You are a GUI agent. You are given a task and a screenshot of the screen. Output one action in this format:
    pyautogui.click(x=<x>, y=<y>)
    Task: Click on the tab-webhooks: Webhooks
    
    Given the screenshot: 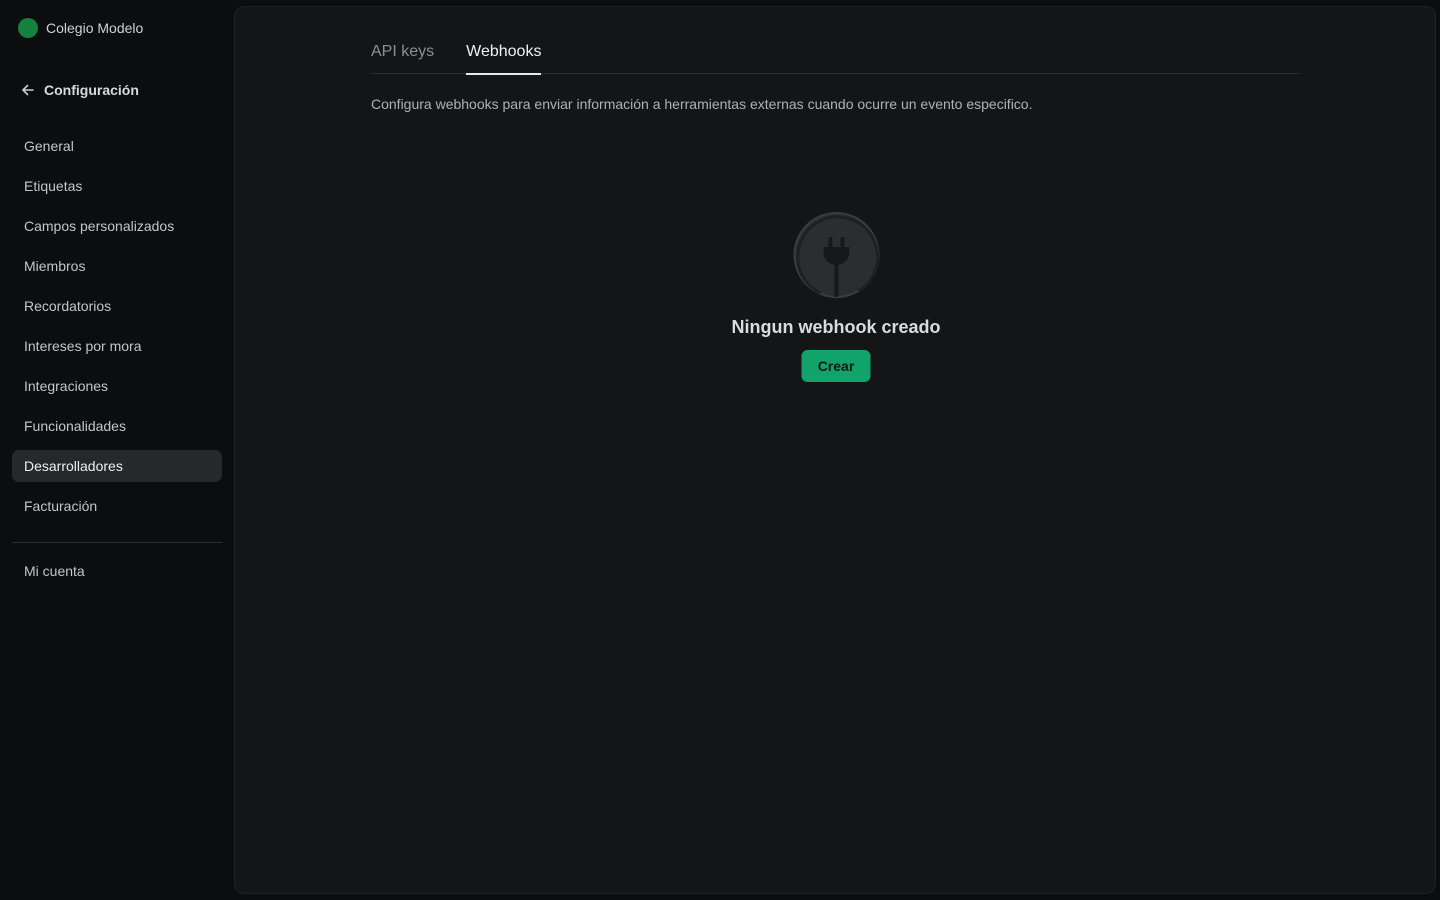 What is the action you would take?
    pyautogui.click(x=504, y=54)
    